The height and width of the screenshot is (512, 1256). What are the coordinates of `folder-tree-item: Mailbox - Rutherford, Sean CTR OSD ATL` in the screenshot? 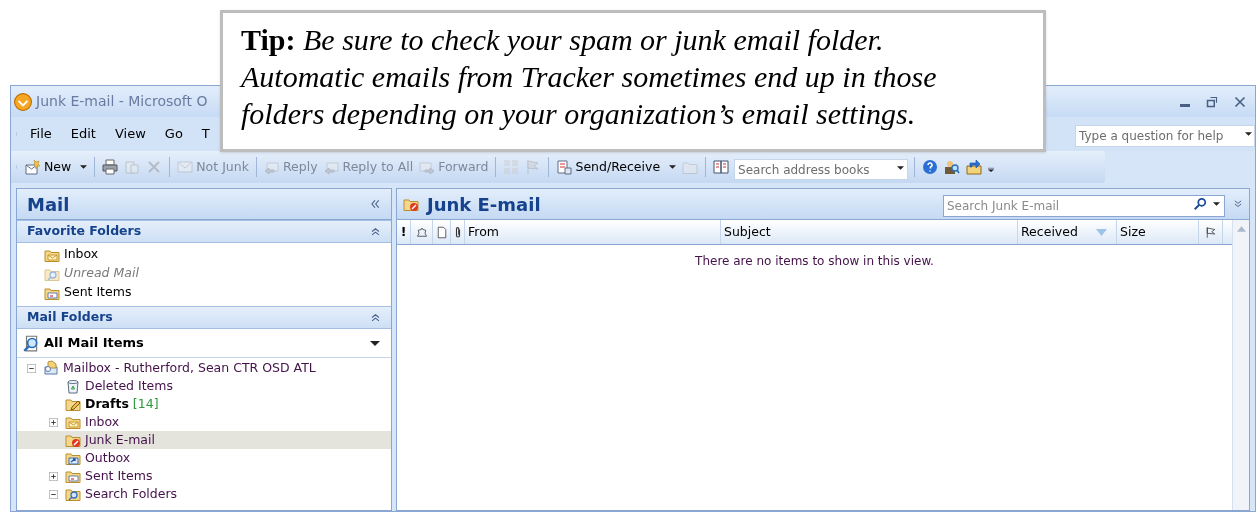 It's located at (204, 368).